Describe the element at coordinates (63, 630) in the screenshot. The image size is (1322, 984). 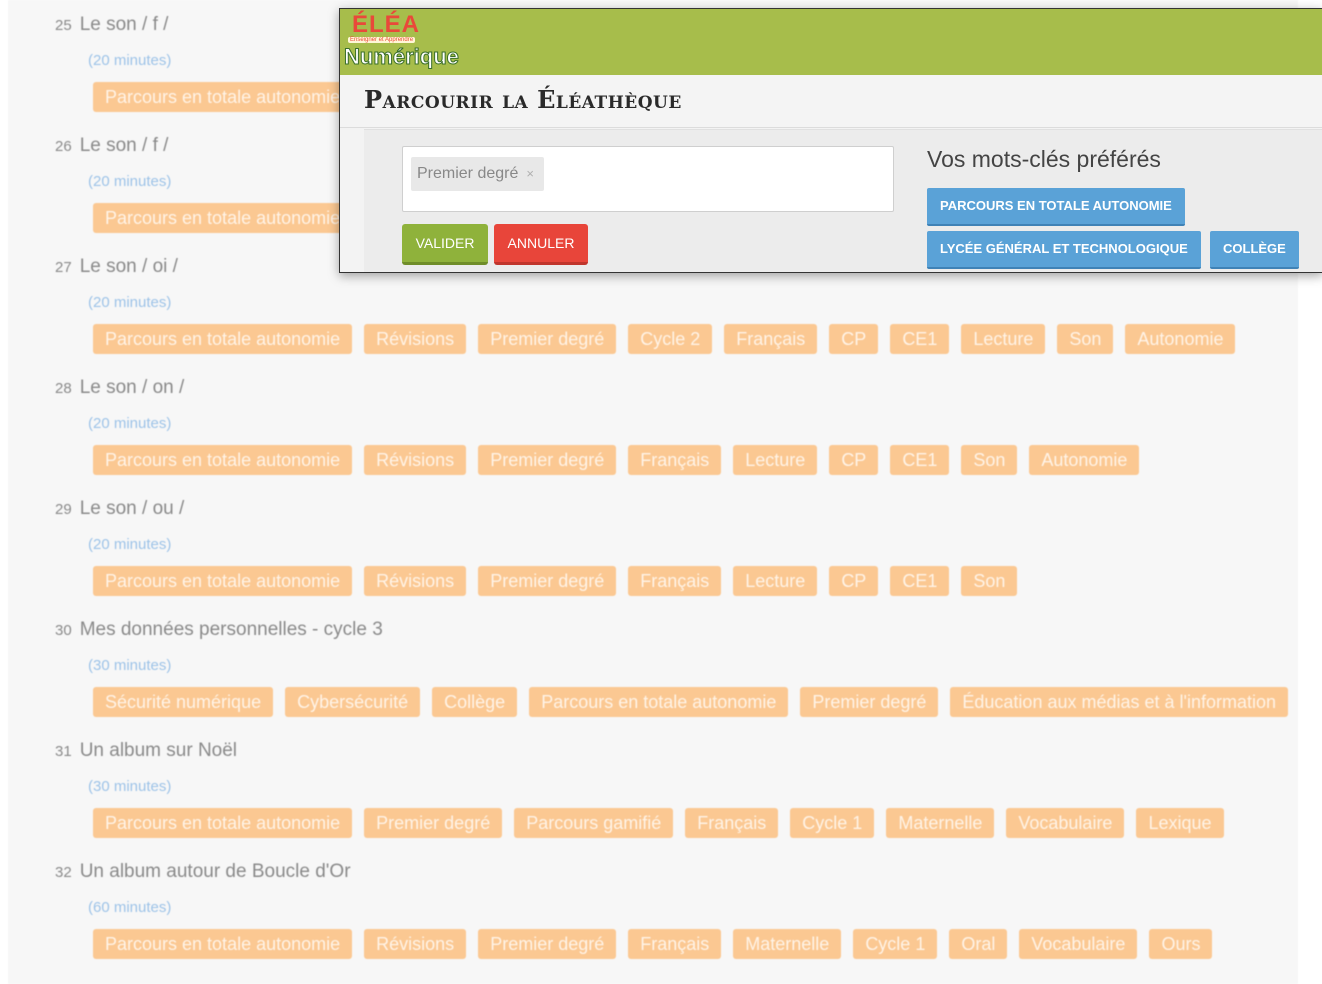
I see `item-number: 30` at that location.